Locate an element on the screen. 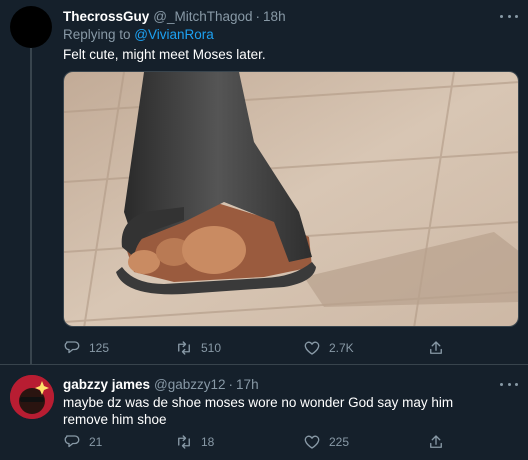  author-name: gabzzy james is located at coordinates (106, 384).